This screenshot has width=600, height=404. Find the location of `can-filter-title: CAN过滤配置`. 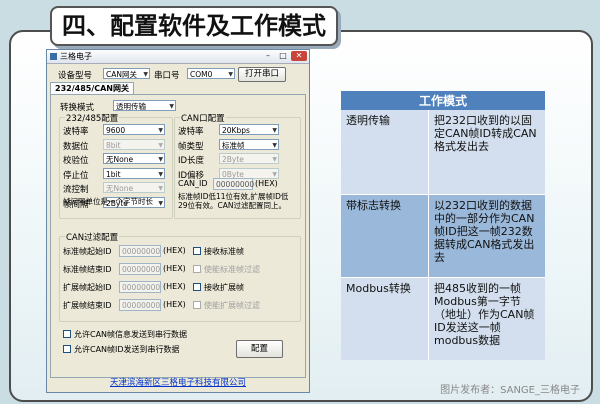

can-filter-title: CAN过滤配置 is located at coordinates (92, 237).